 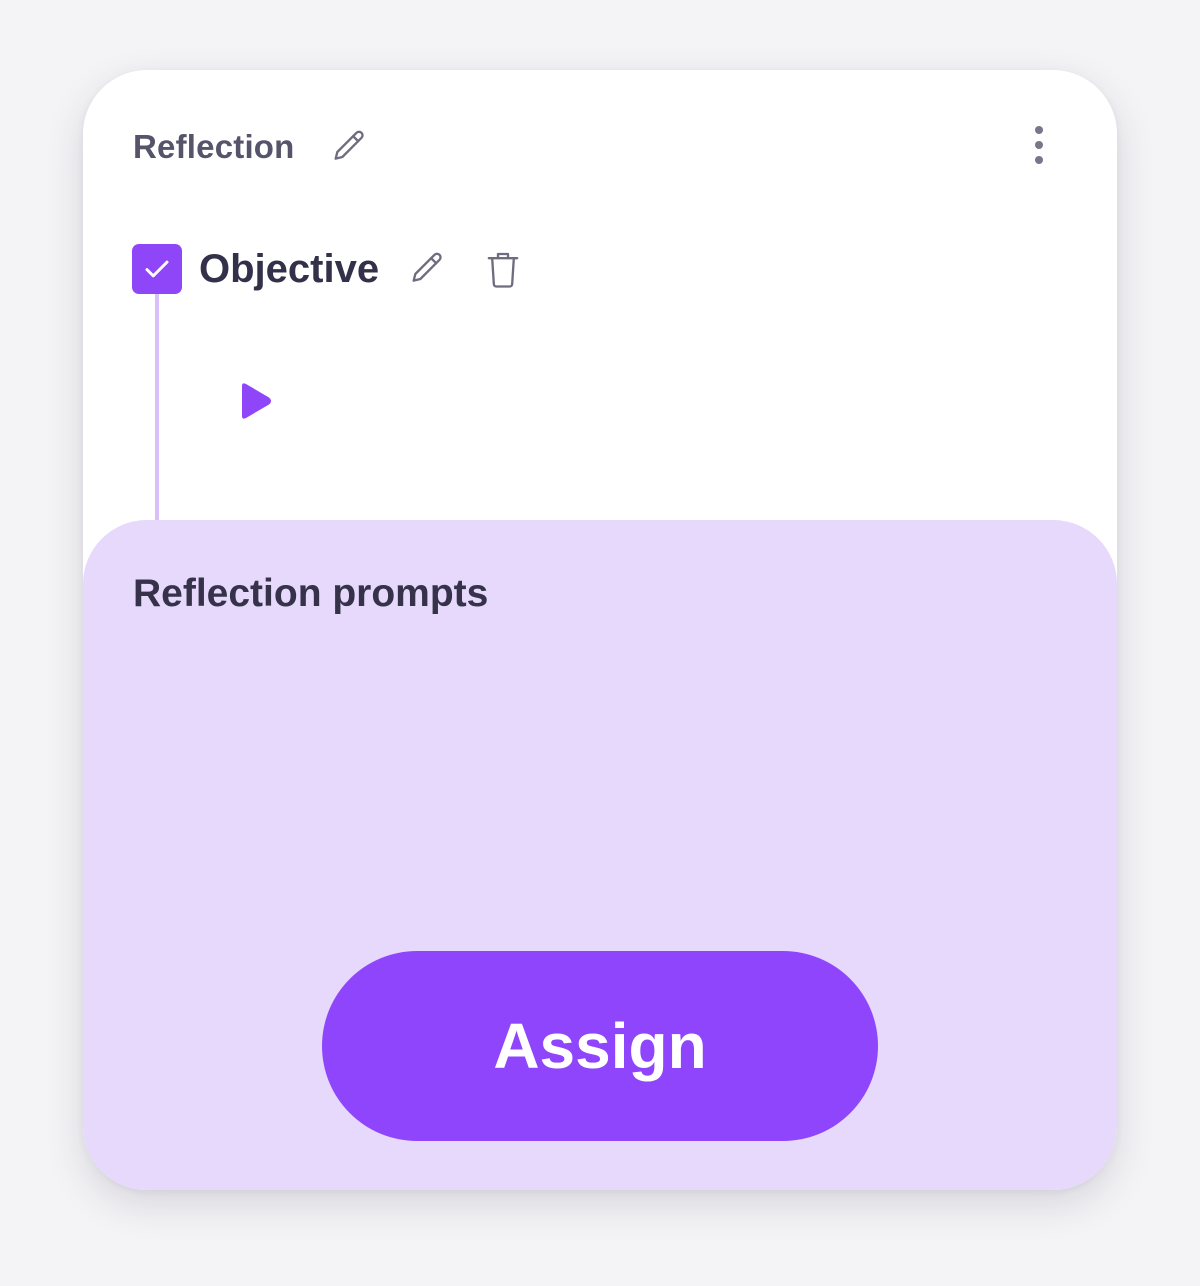 What do you see at coordinates (214, 146) in the screenshot?
I see `card-title: Reflection` at bounding box center [214, 146].